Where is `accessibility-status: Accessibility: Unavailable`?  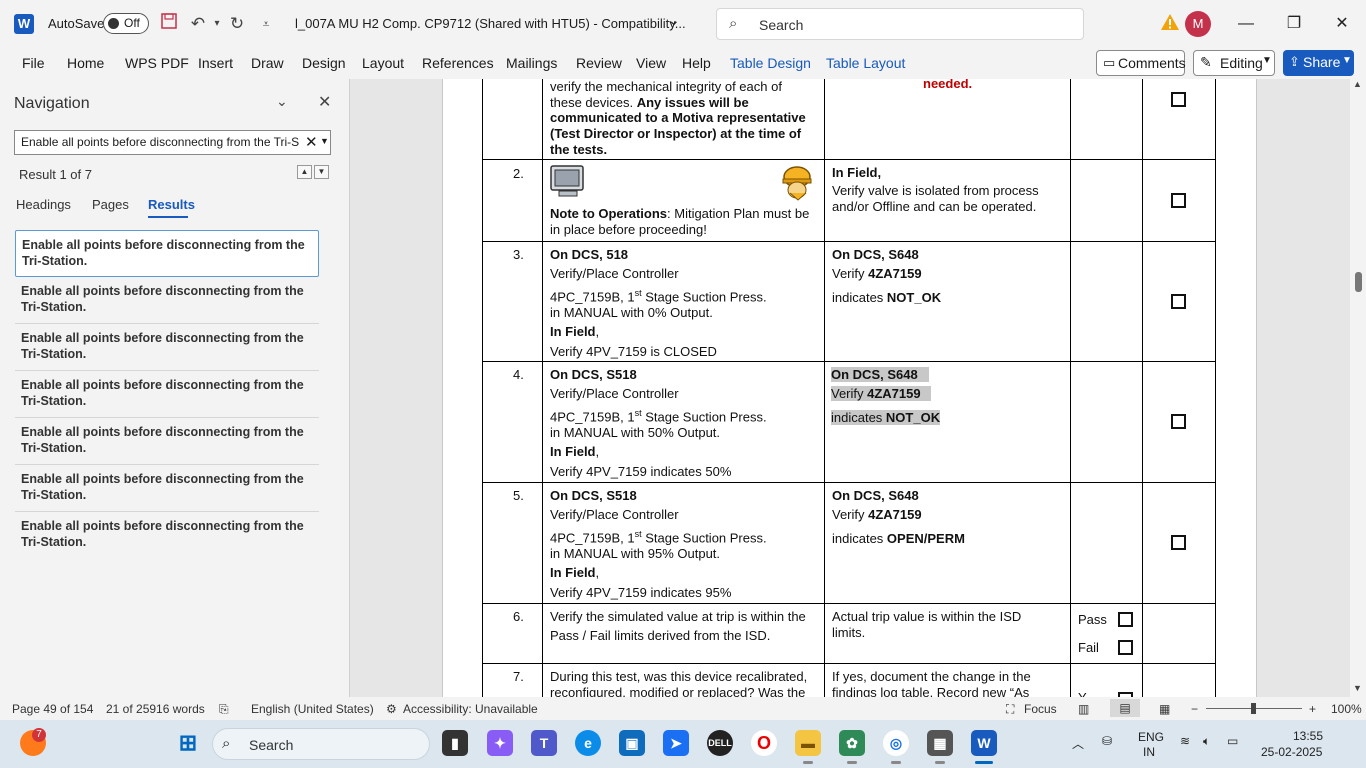
accessibility-status: Accessibility: Unavailable is located at coordinates (470, 709).